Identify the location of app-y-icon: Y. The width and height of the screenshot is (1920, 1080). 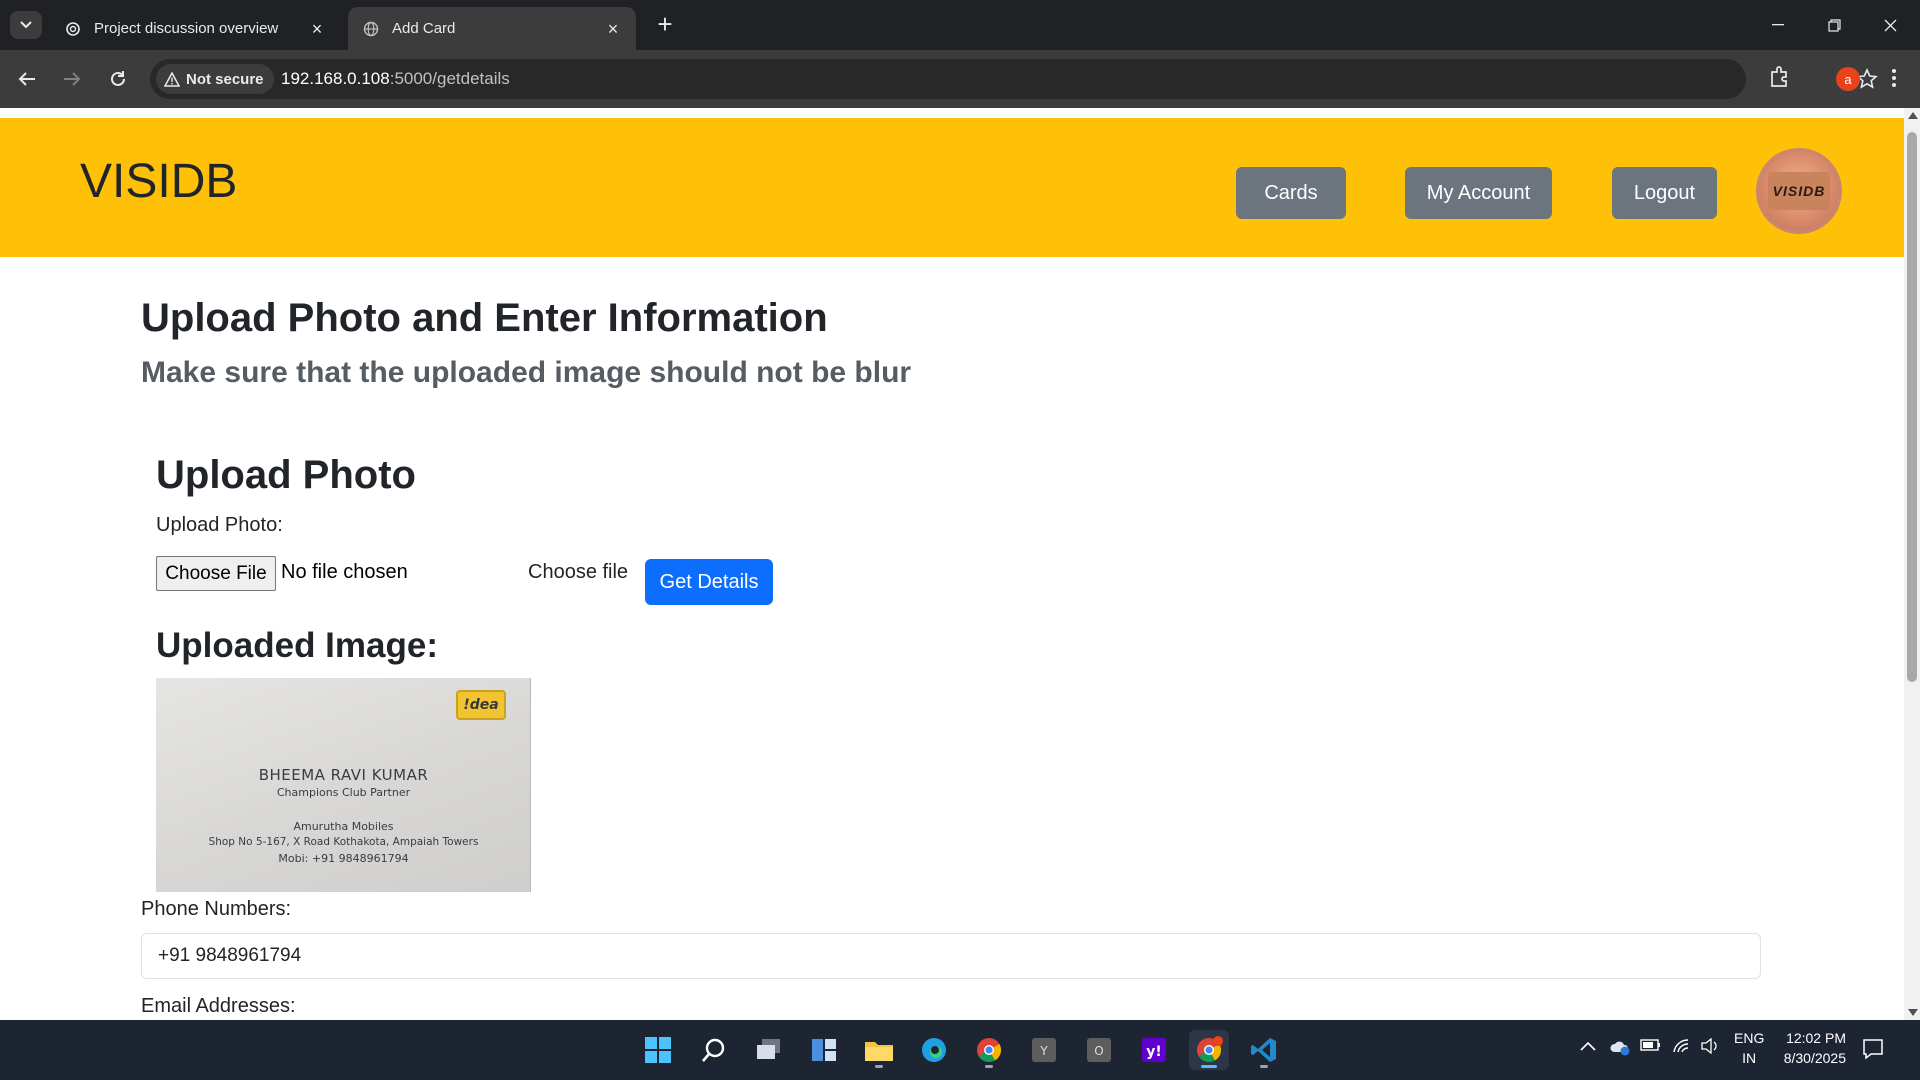
(1044, 1050).